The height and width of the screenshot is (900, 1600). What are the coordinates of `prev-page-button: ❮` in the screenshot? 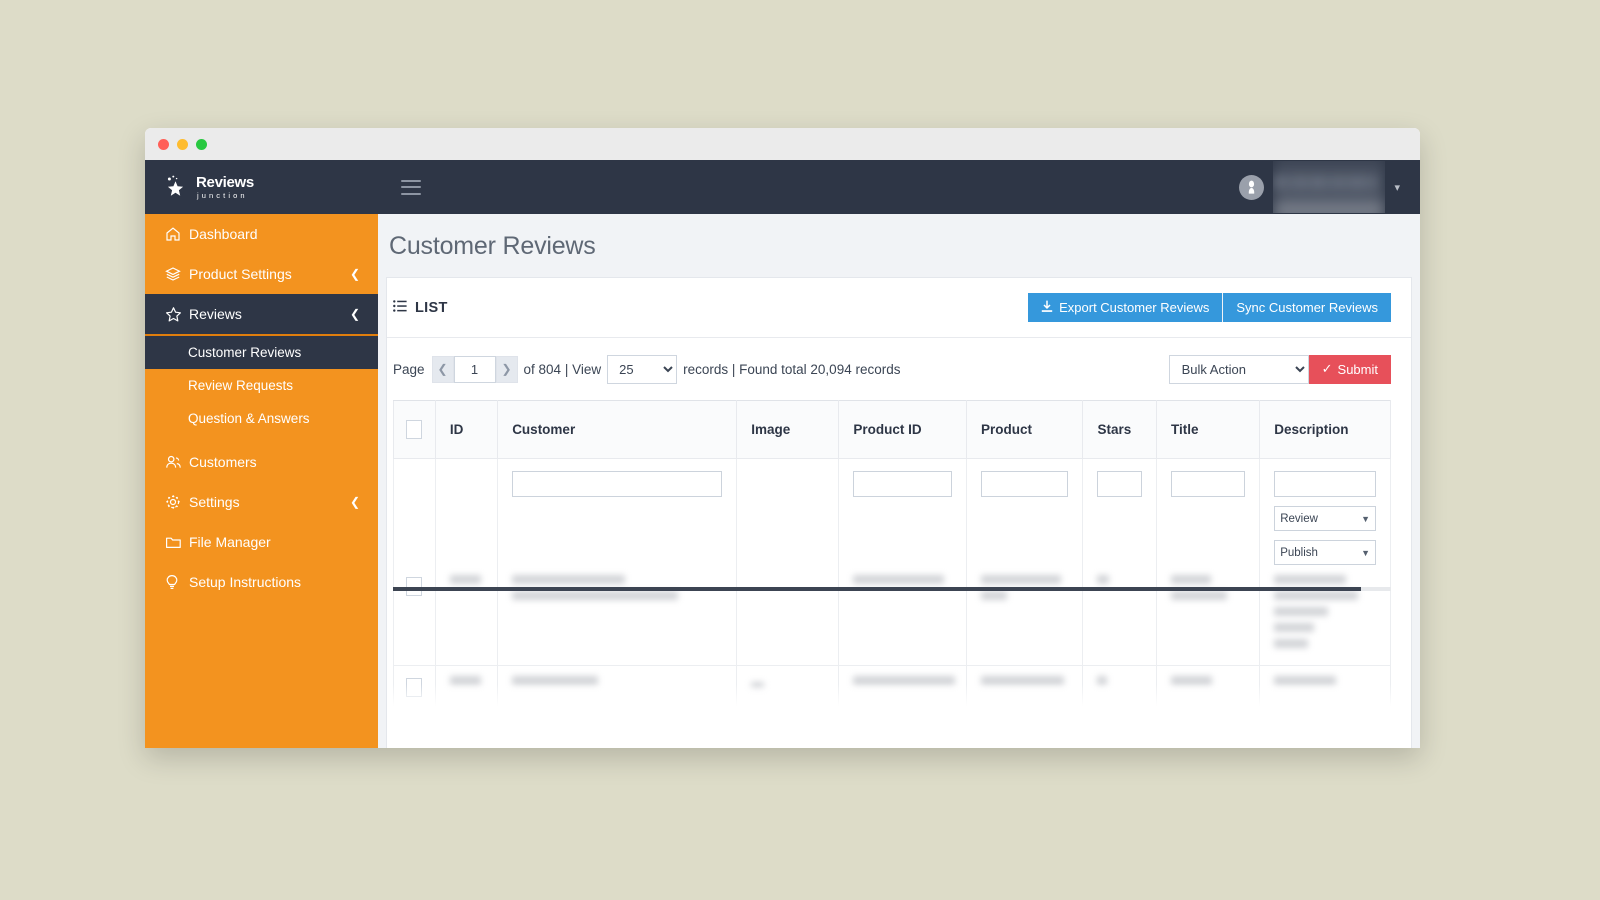 It's located at (442, 369).